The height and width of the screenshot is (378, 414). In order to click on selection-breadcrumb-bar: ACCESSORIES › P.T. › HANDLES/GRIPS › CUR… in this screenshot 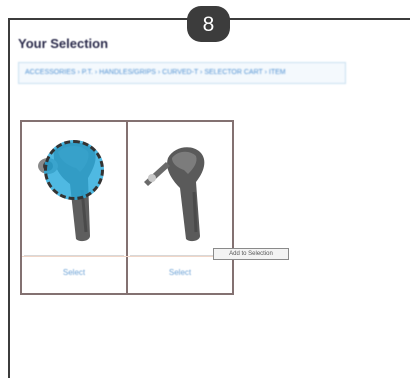, I will do `click(182, 73)`.